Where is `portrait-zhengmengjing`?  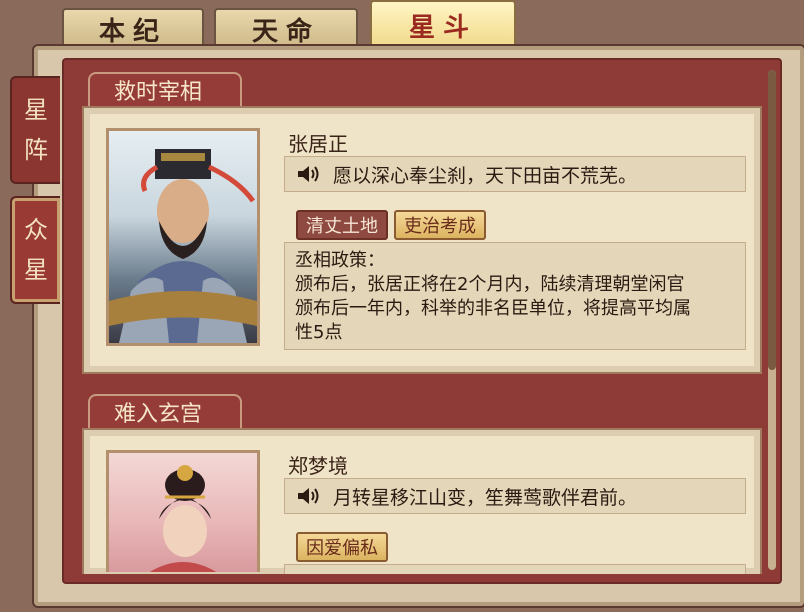
portrait-zhengmengjing is located at coordinates (183, 511).